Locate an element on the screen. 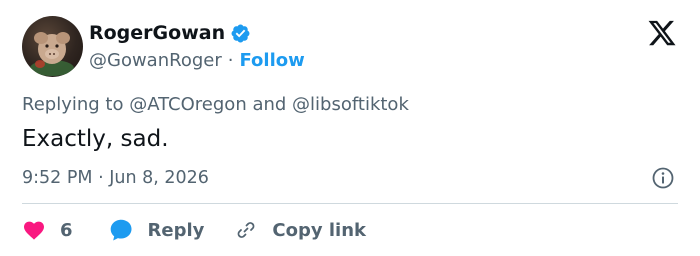 This screenshot has height=256, width=700. author-handle: @GowanRoger is located at coordinates (155, 60).